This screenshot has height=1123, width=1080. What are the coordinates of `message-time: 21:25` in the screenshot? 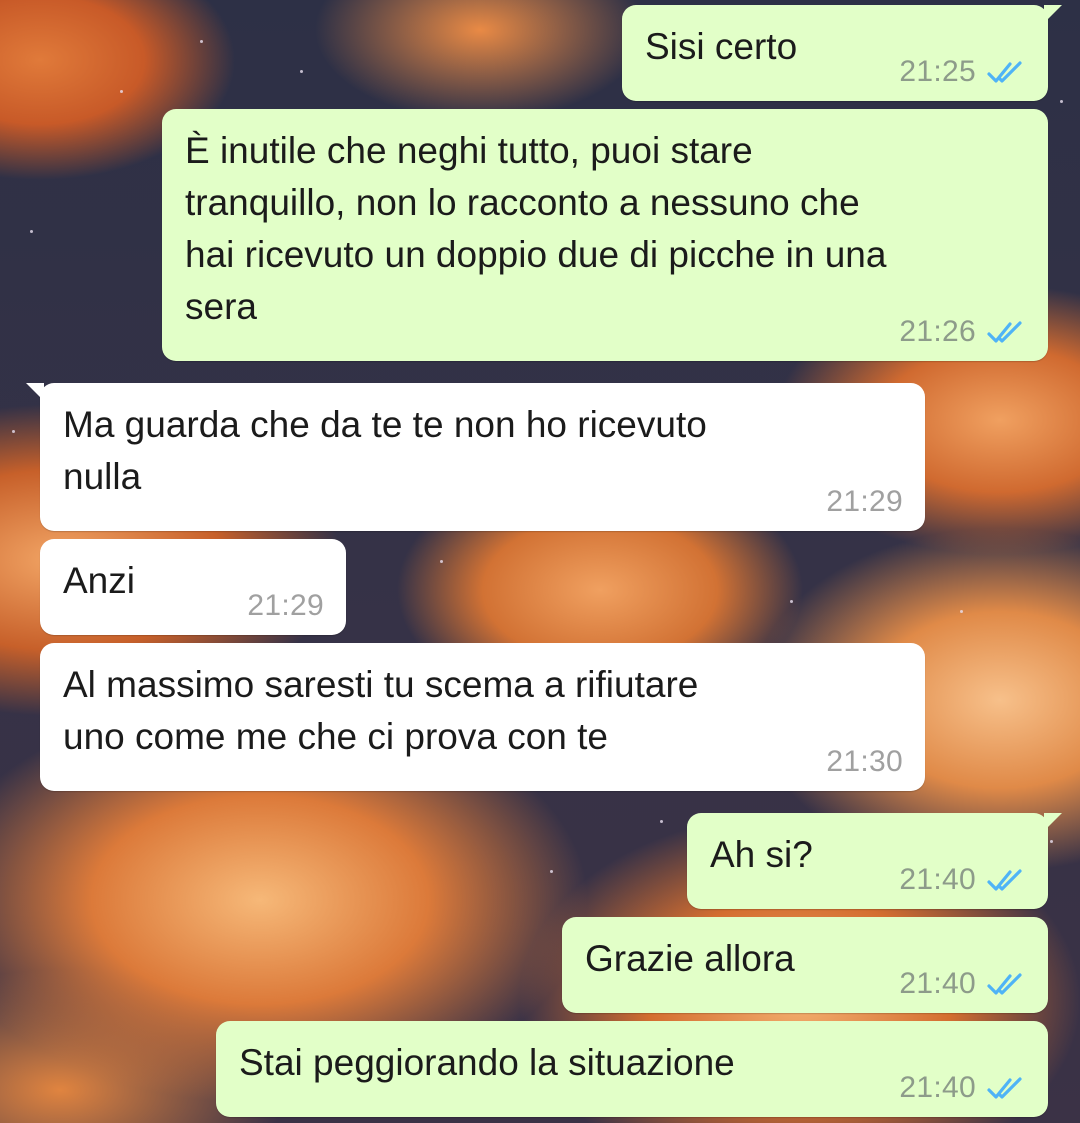 It's located at (937, 71).